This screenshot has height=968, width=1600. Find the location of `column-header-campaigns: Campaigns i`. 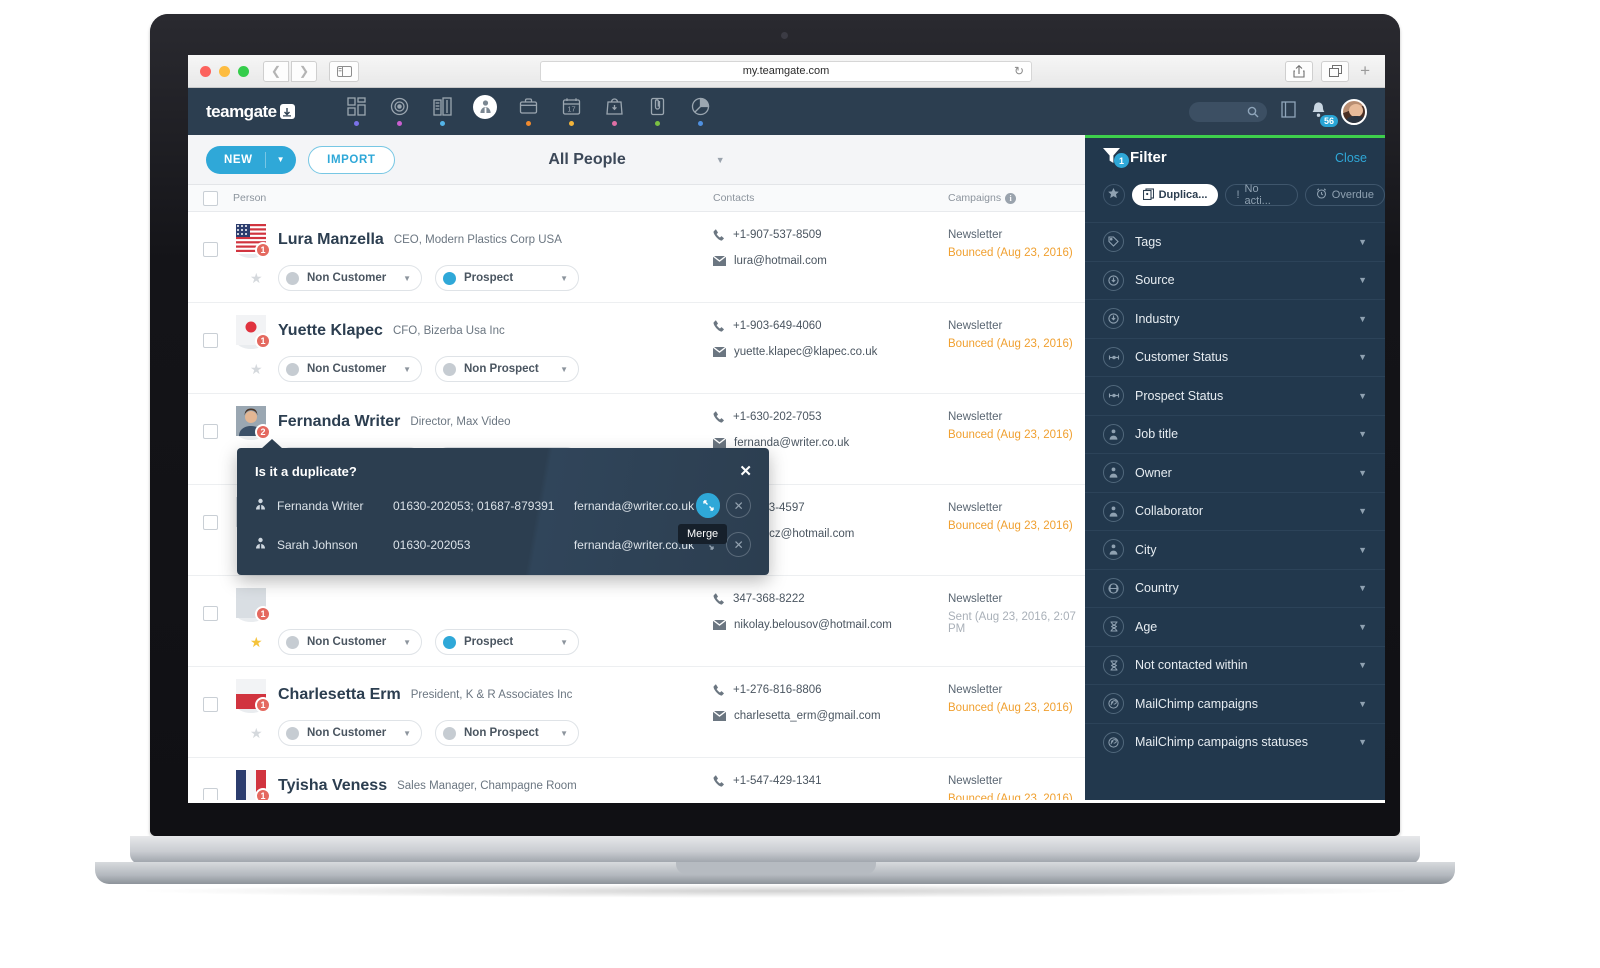

column-header-campaigns: Campaigns i is located at coordinates (1016, 198).